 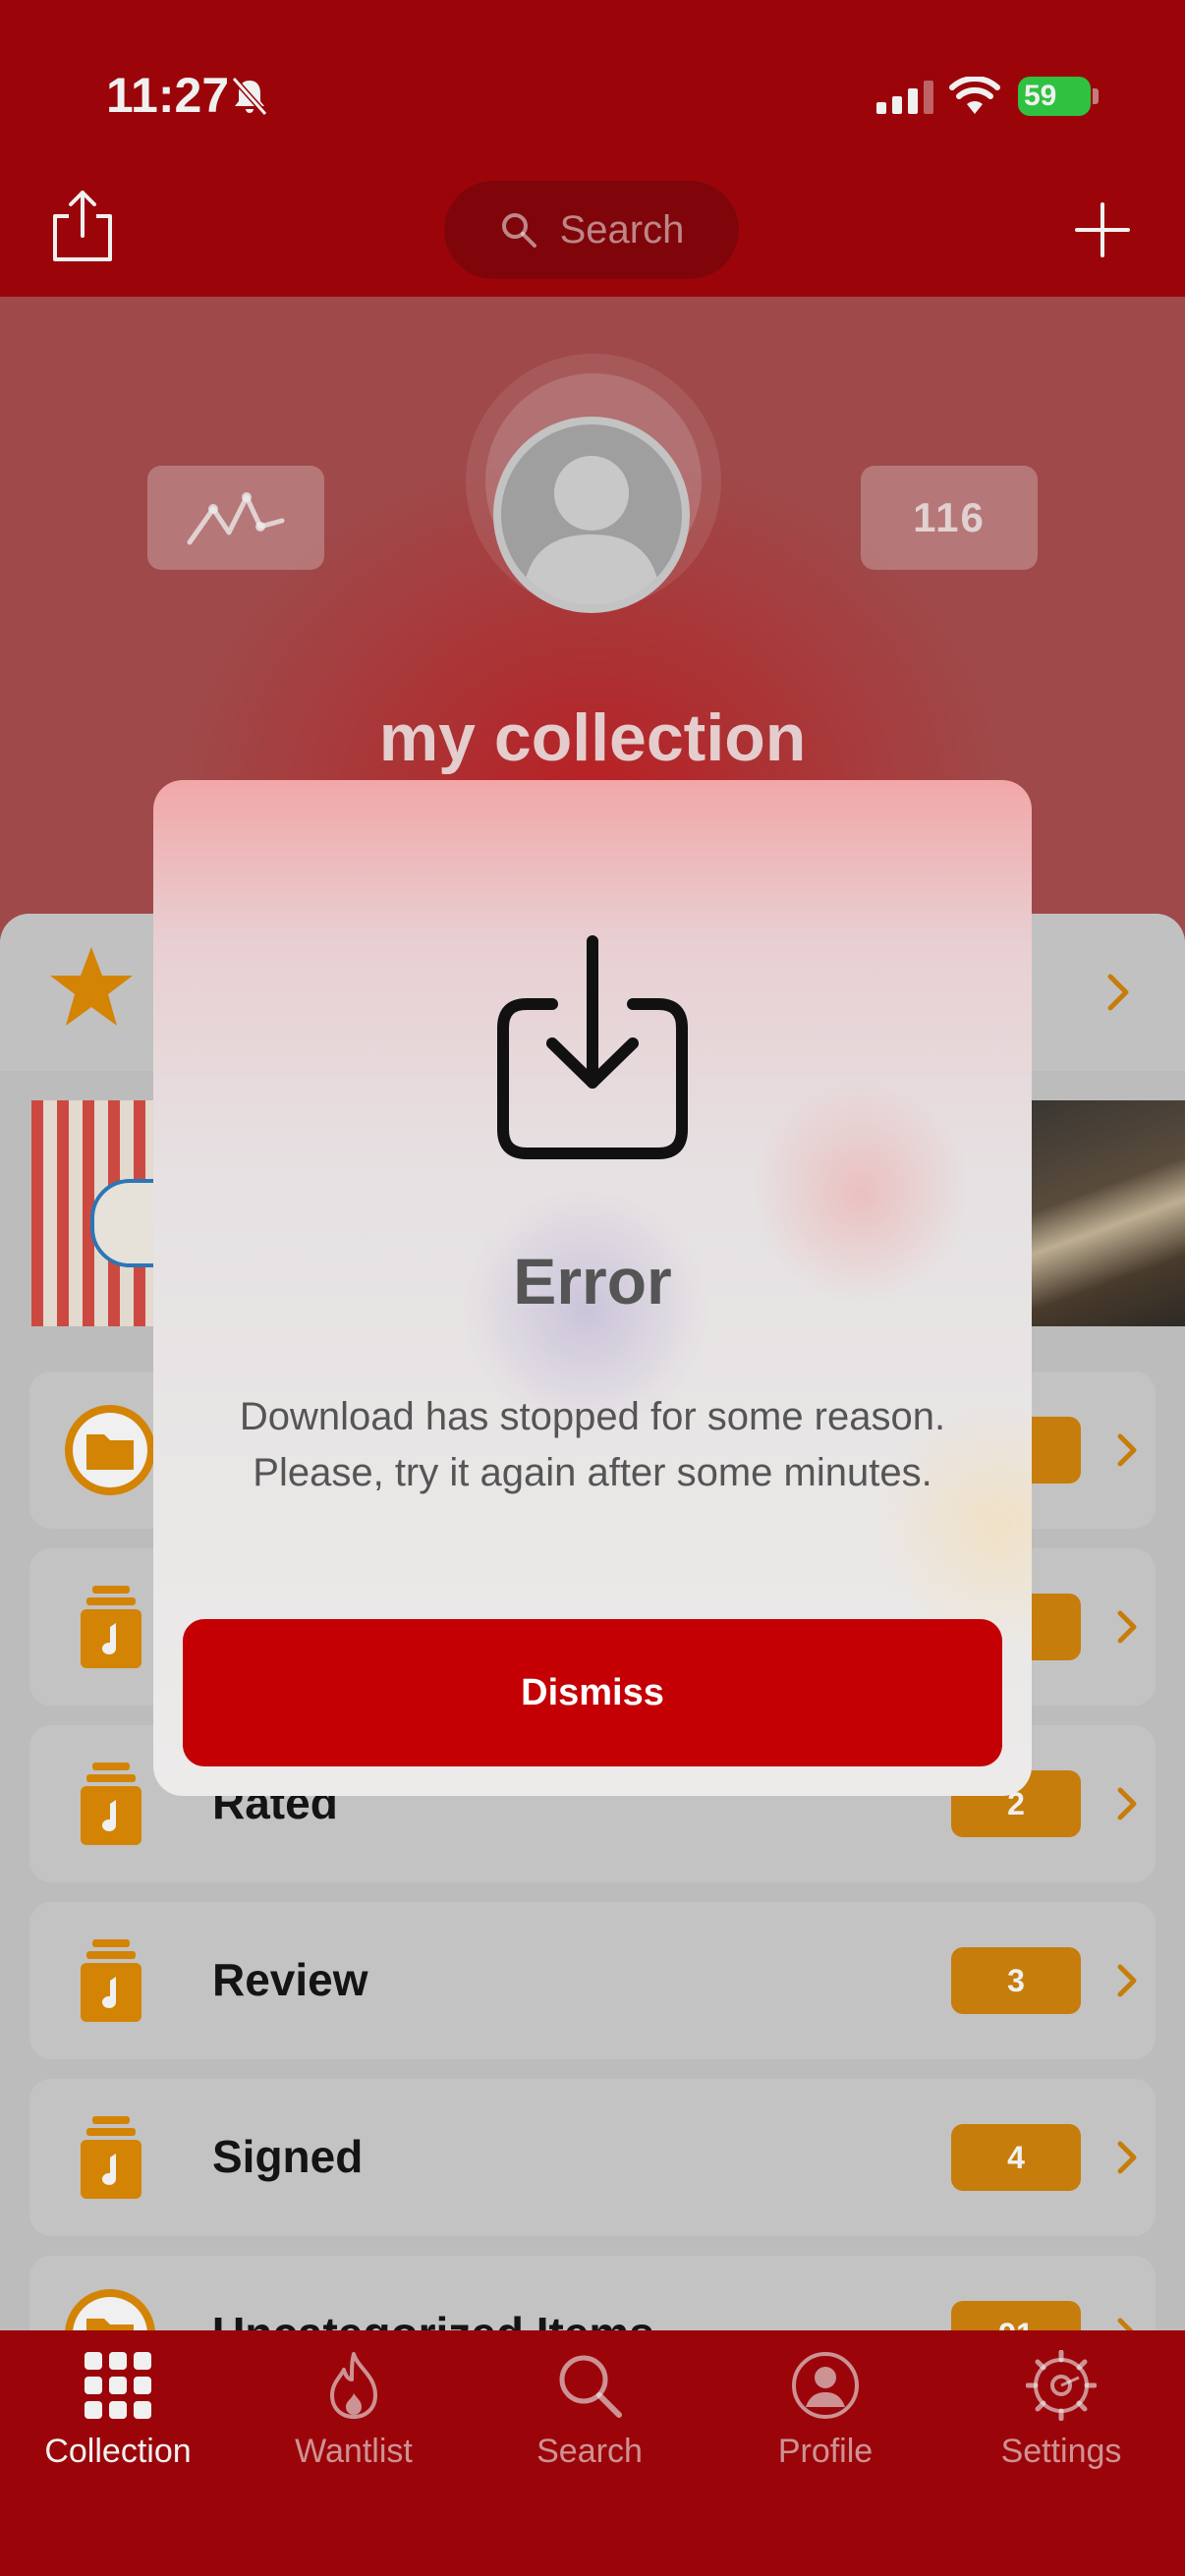 What do you see at coordinates (1054, 96) in the screenshot?
I see `battery-charging-icon: 59` at bounding box center [1054, 96].